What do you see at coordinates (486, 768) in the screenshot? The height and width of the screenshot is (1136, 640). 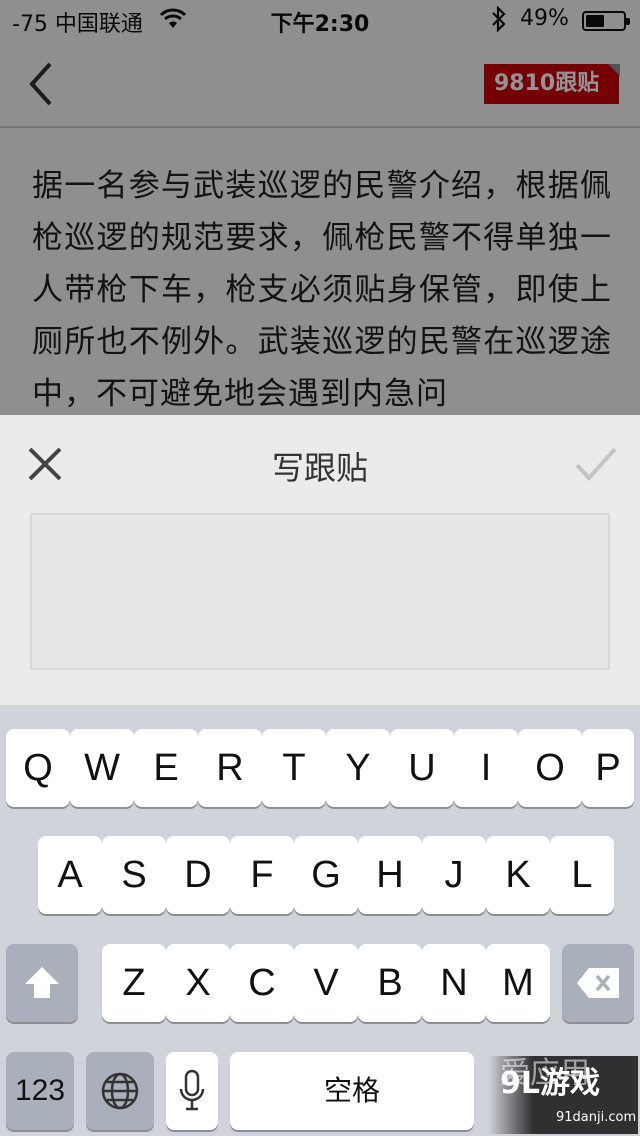 I see `key-i: I` at bounding box center [486, 768].